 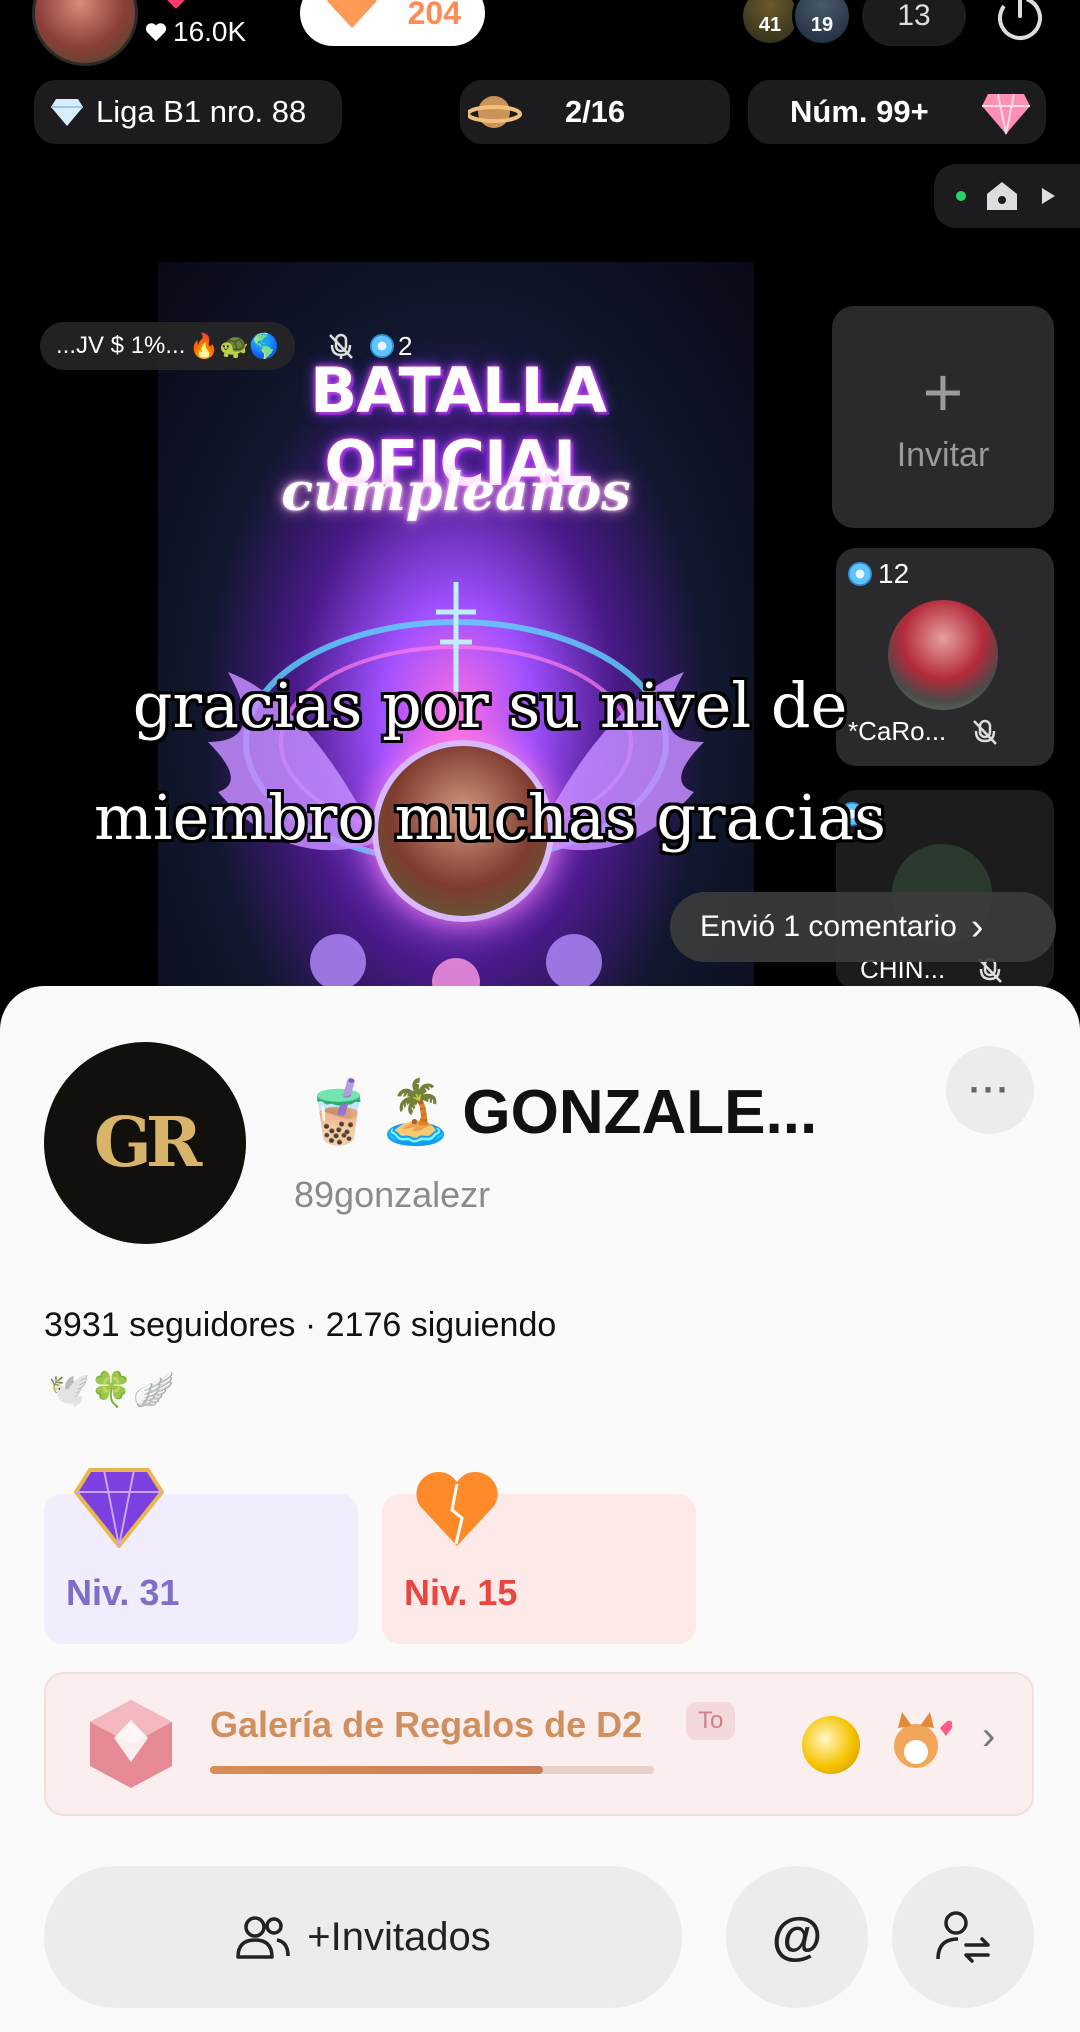 I want to click on host-avatar, so click(x=85, y=33).